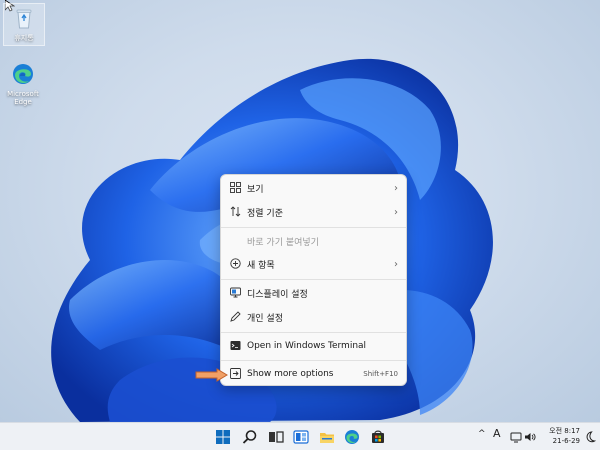  I want to click on more-options-icon, so click(235, 373).